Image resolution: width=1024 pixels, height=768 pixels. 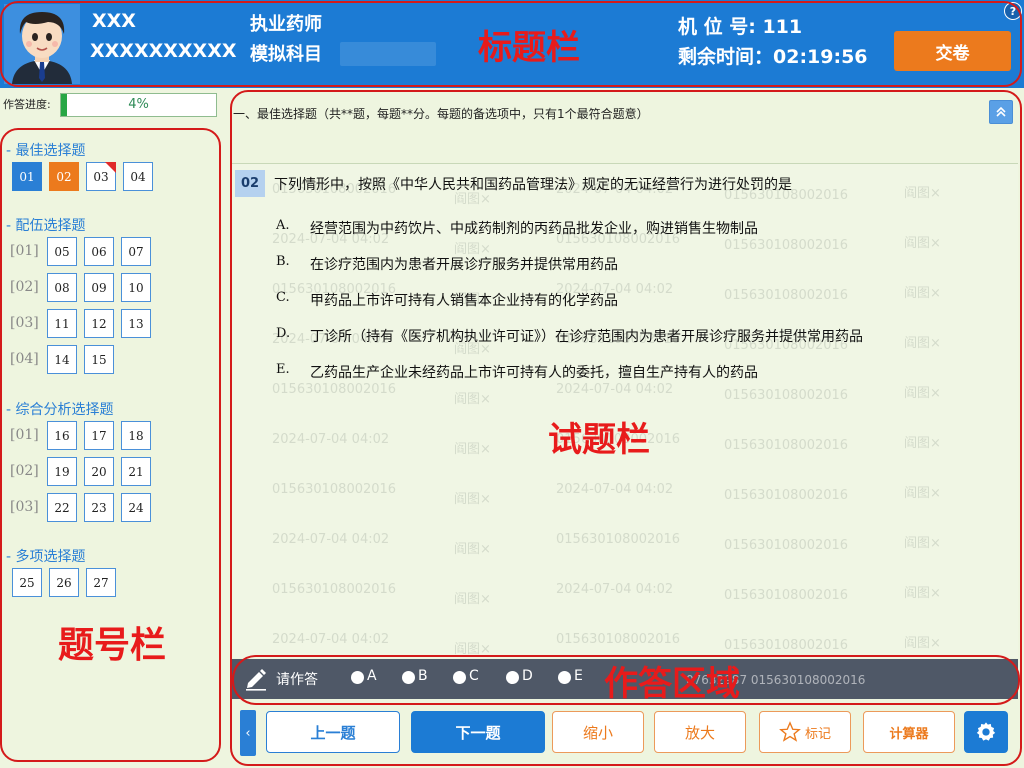 What do you see at coordinates (46, 226) in the screenshot?
I see `section-title: - 配伍选择题` at bounding box center [46, 226].